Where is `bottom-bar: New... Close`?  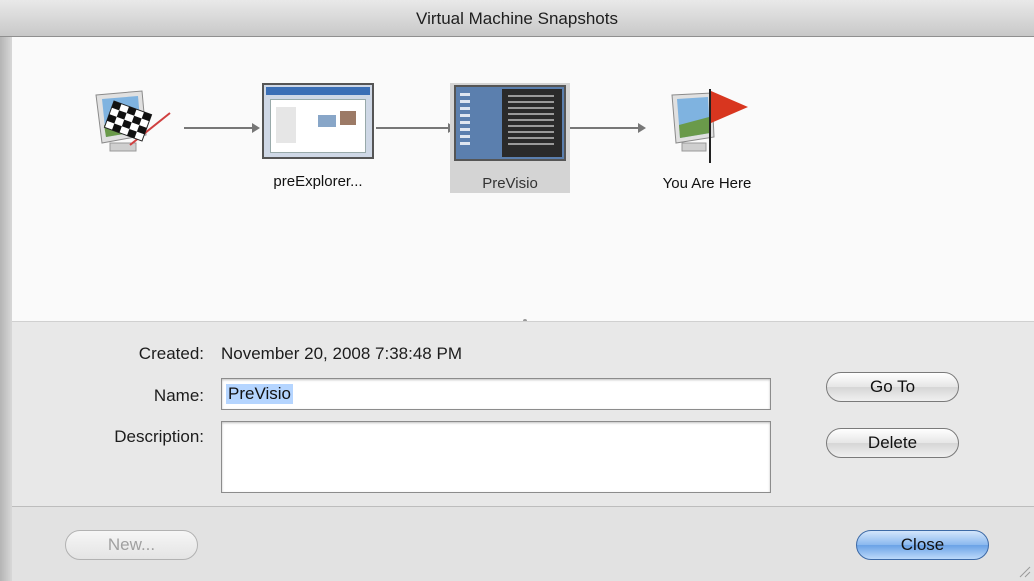 bottom-bar: New... Close is located at coordinates (523, 543).